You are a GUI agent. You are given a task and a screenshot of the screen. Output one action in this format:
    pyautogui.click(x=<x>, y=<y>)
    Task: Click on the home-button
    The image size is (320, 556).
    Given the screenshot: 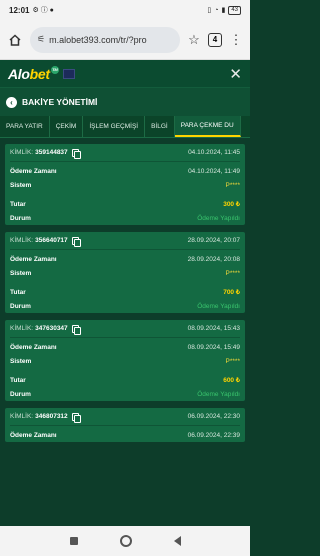 What is the action you would take?
    pyautogui.click(x=125, y=541)
    